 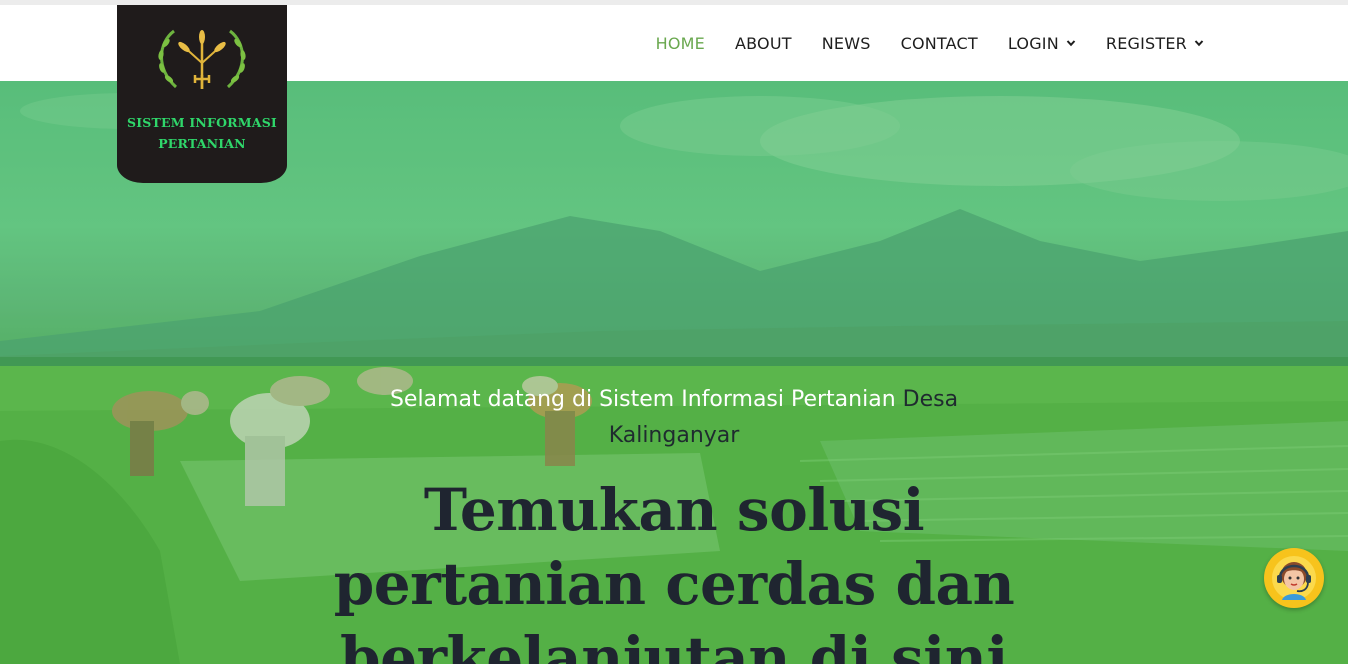 I want to click on nav-login-dropdown: LOGIN, so click(x=1042, y=43).